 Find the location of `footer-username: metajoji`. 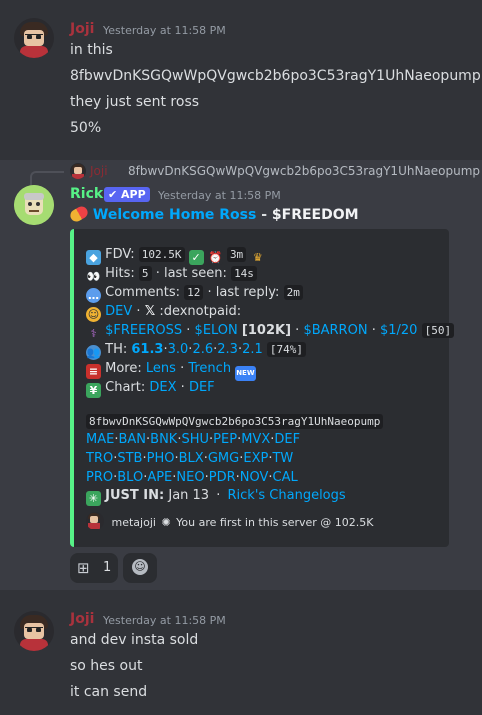

footer-username: metajoji is located at coordinates (133, 522).